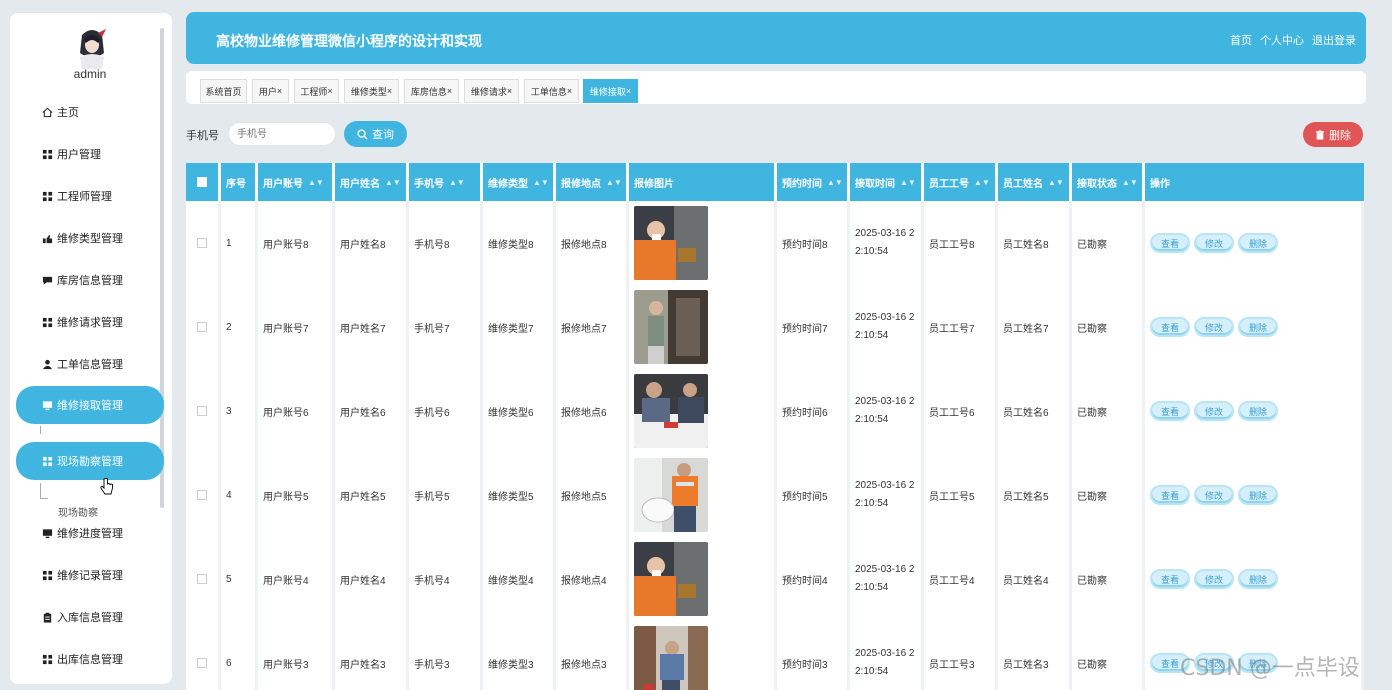 Image resolution: width=1392 pixels, height=690 pixels. I want to click on cell-emp_name: 员工姓名7, so click(1035, 327).